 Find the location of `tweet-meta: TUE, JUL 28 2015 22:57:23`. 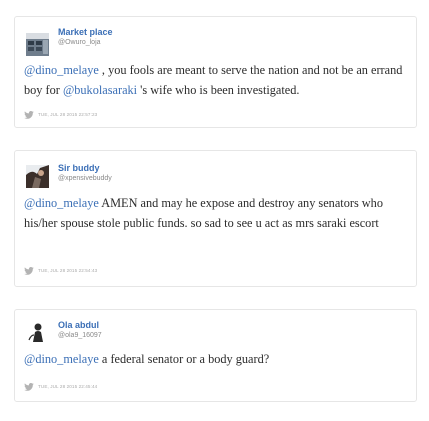

tweet-meta: TUE, JUL 28 2015 22:57:23 is located at coordinates (60, 115).